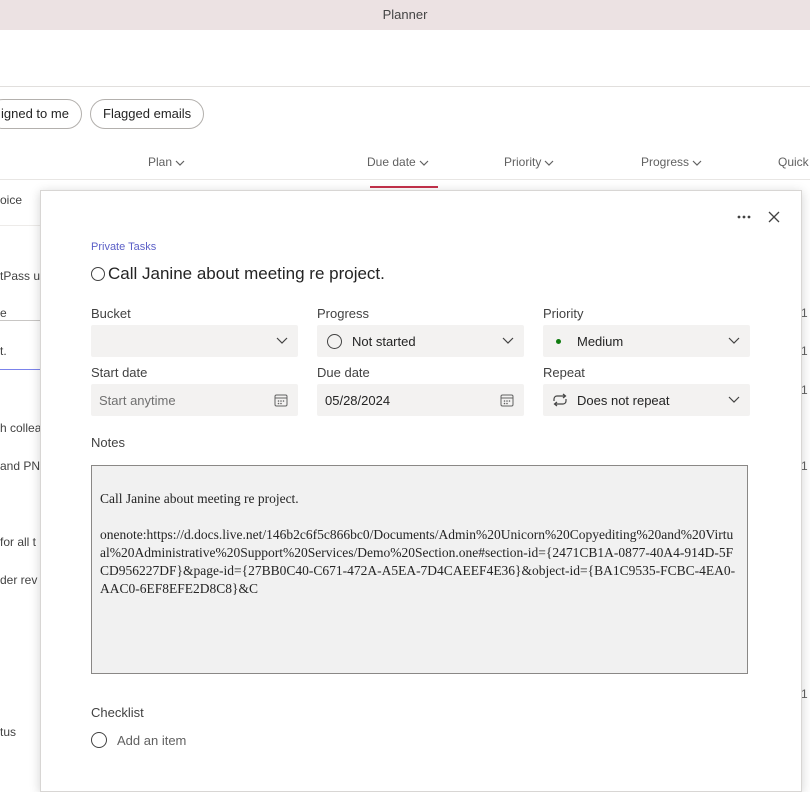 The width and height of the screenshot is (810, 792). Describe the element at coordinates (665, 162) in the screenshot. I see `column-label: Progress` at that location.